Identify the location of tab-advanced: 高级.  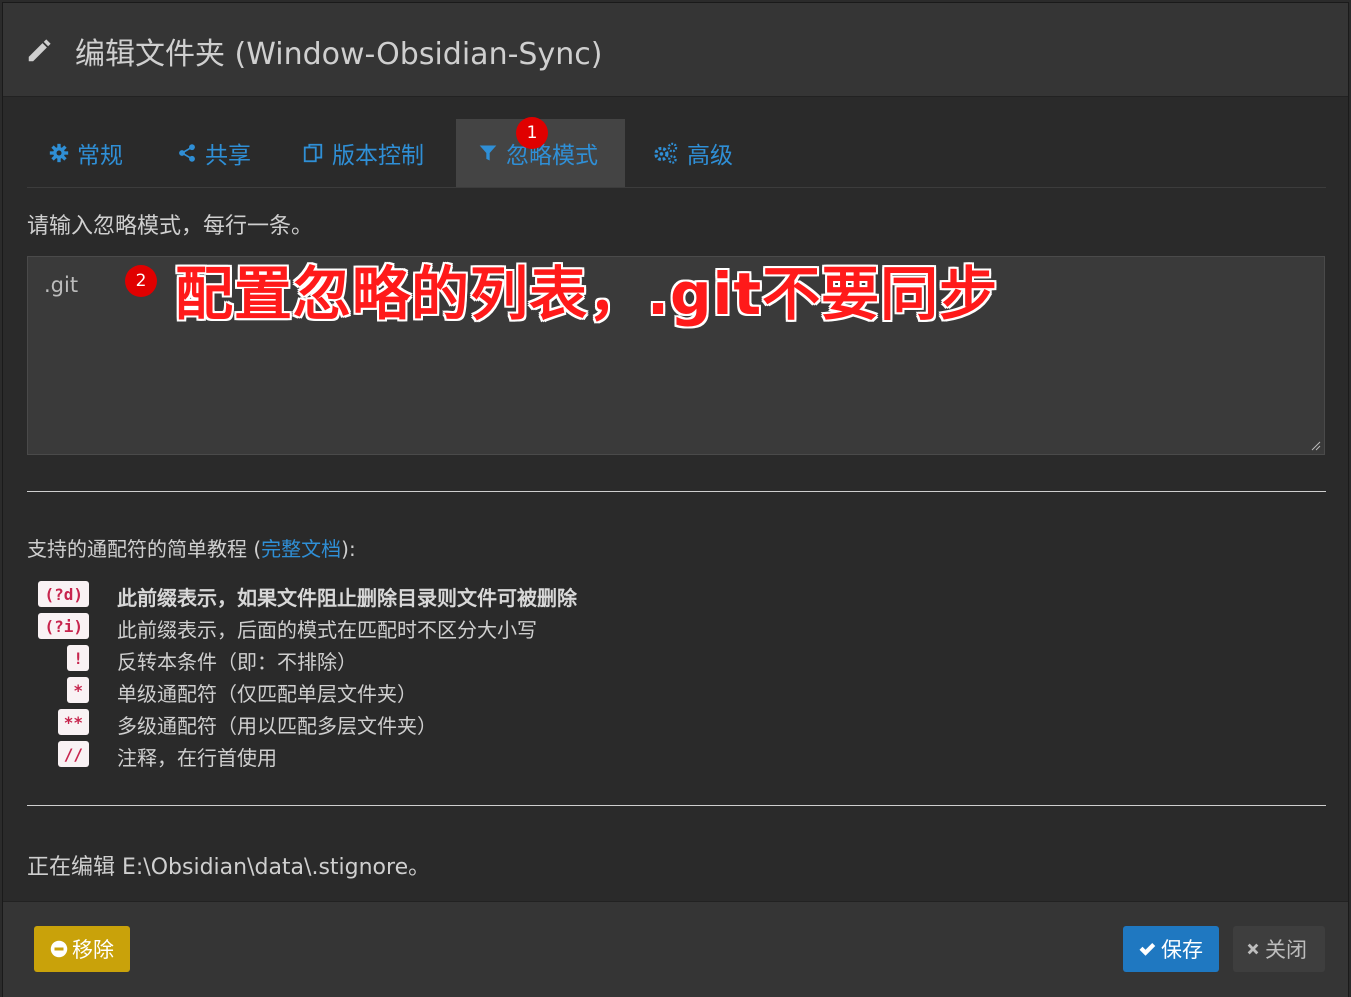
(693, 153).